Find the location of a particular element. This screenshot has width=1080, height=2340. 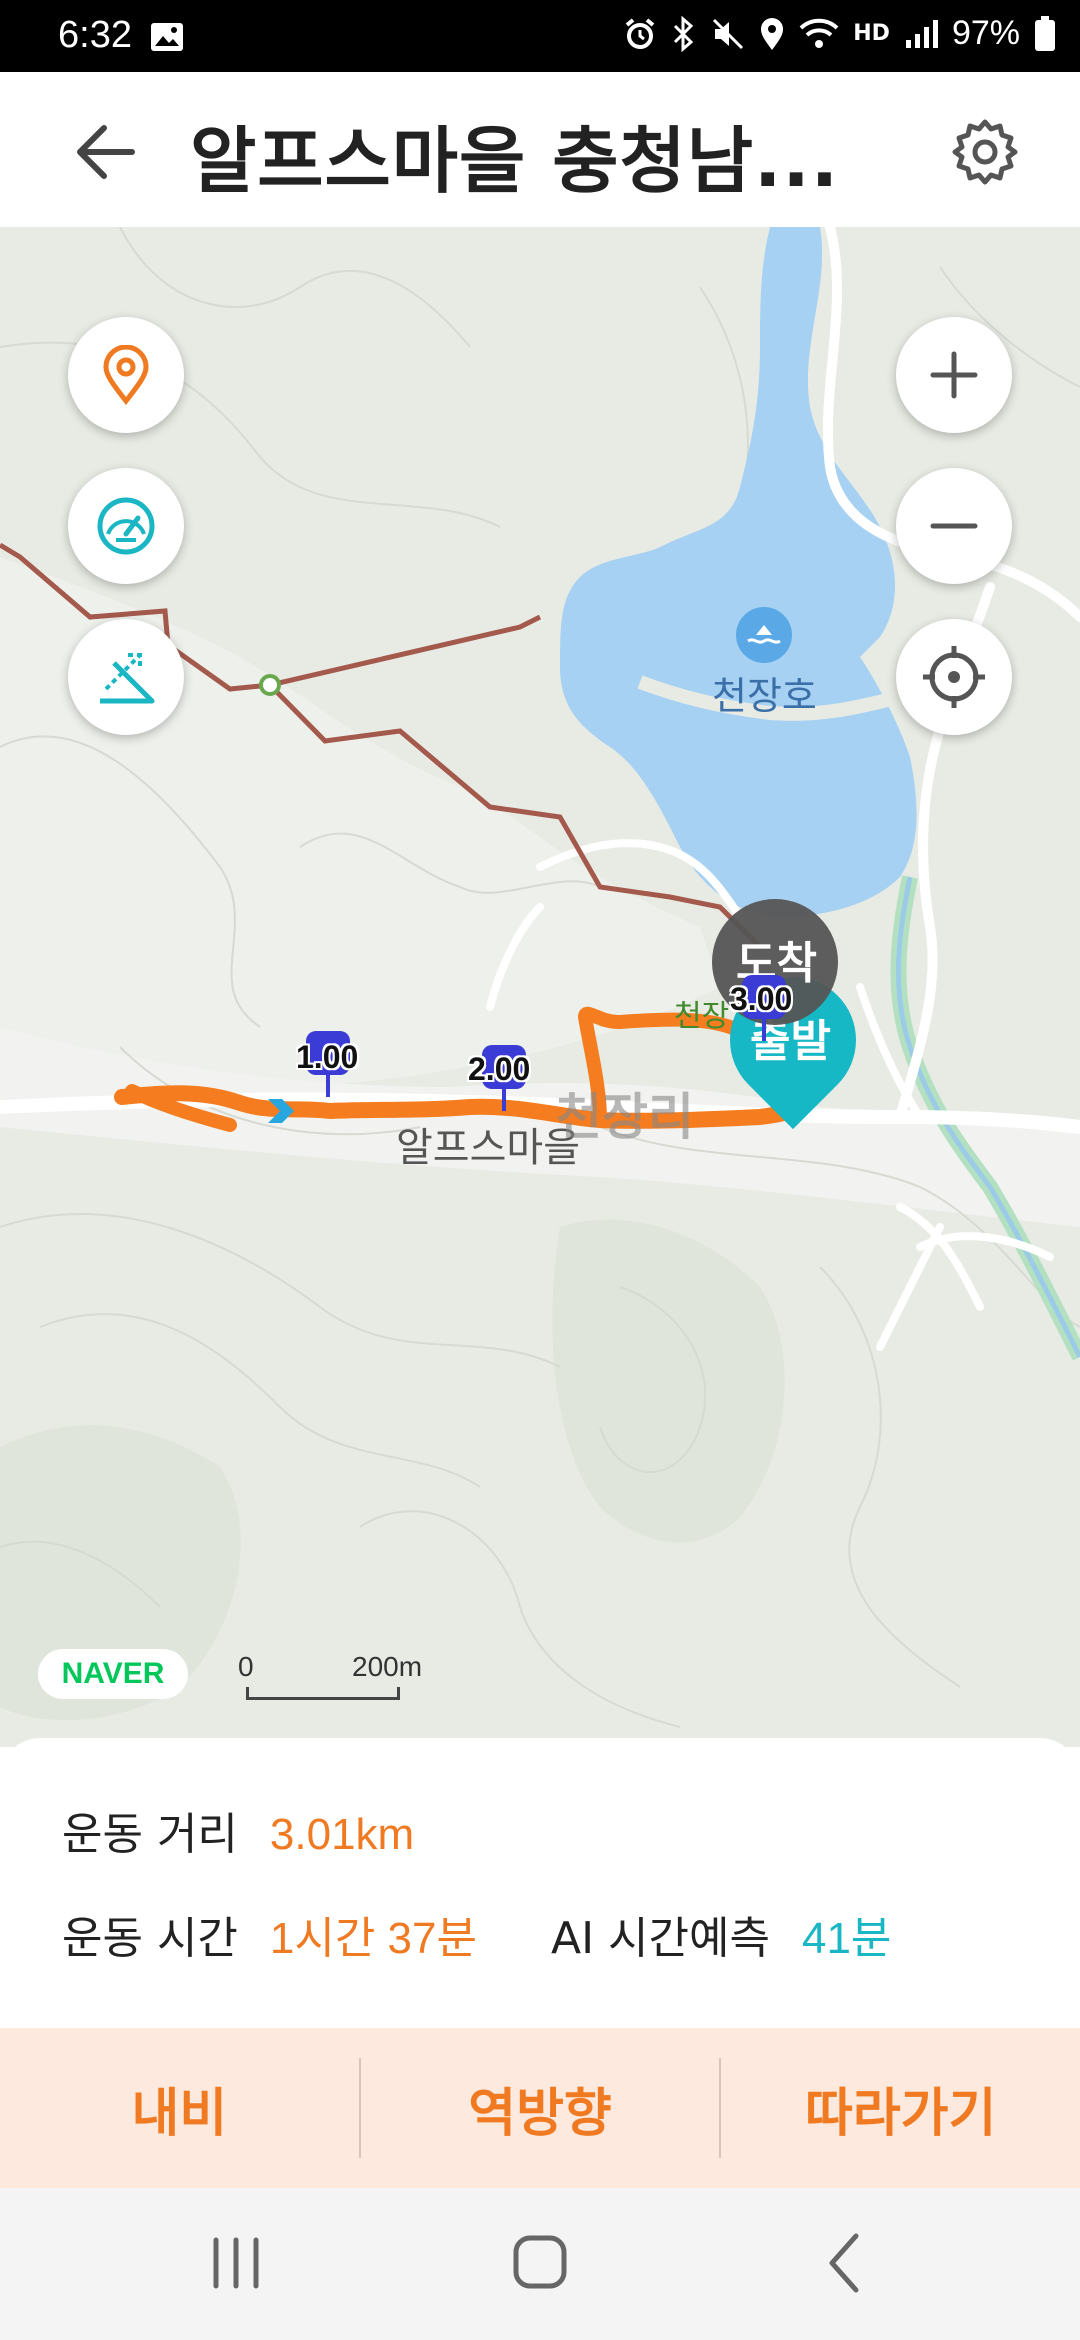

zoom-in-button is located at coordinates (954, 375).